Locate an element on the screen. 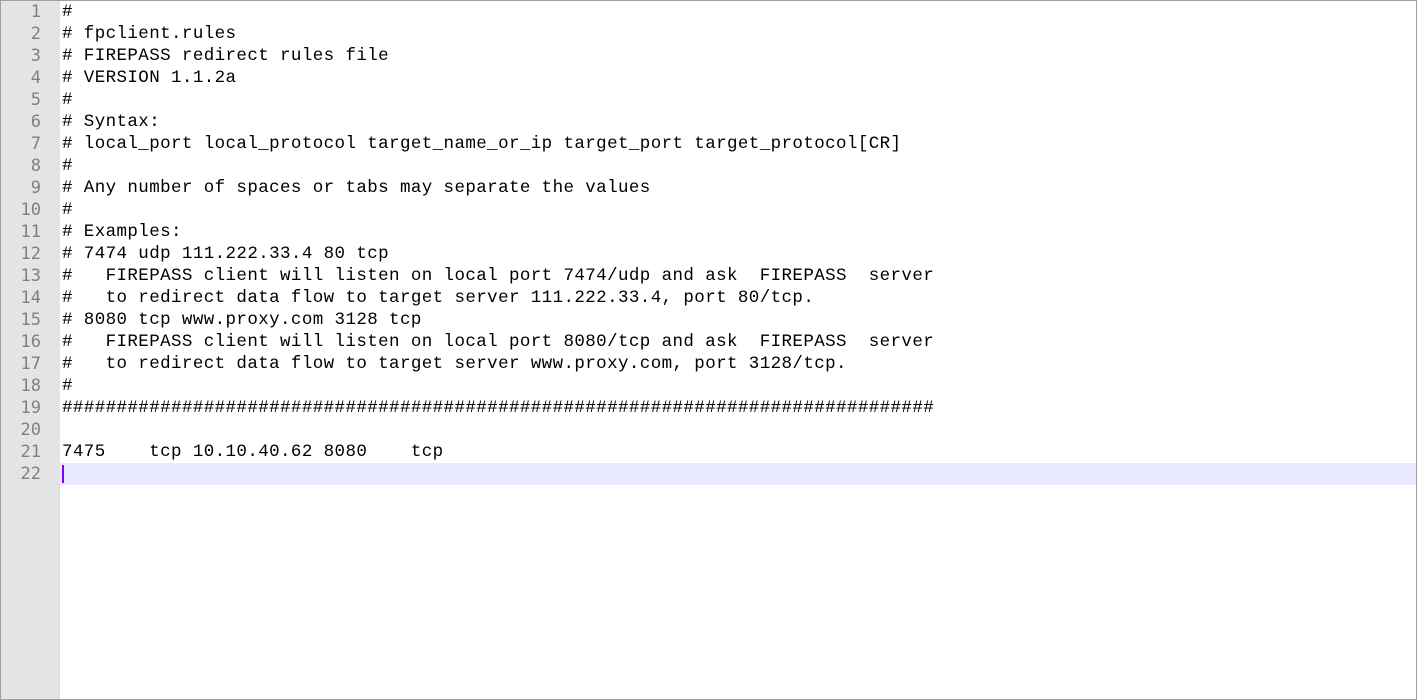  line-text: # Syntax: is located at coordinates (111, 122).